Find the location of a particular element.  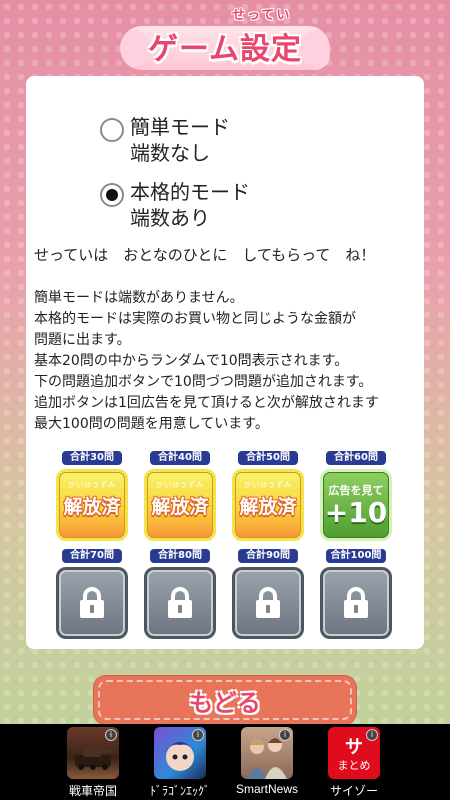

title-banner: せってい ゲーム設定 is located at coordinates (225, 39).